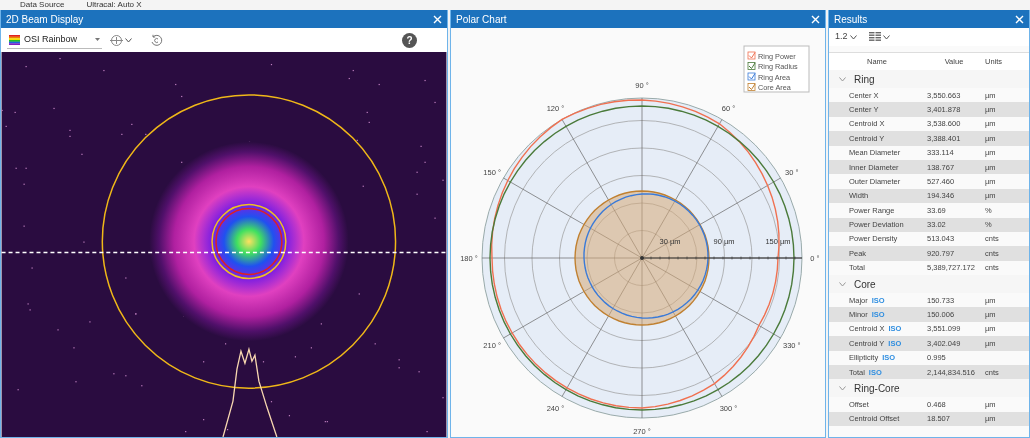  Describe the element at coordinates (874, 37) in the screenshot. I see `columns-icon` at that location.